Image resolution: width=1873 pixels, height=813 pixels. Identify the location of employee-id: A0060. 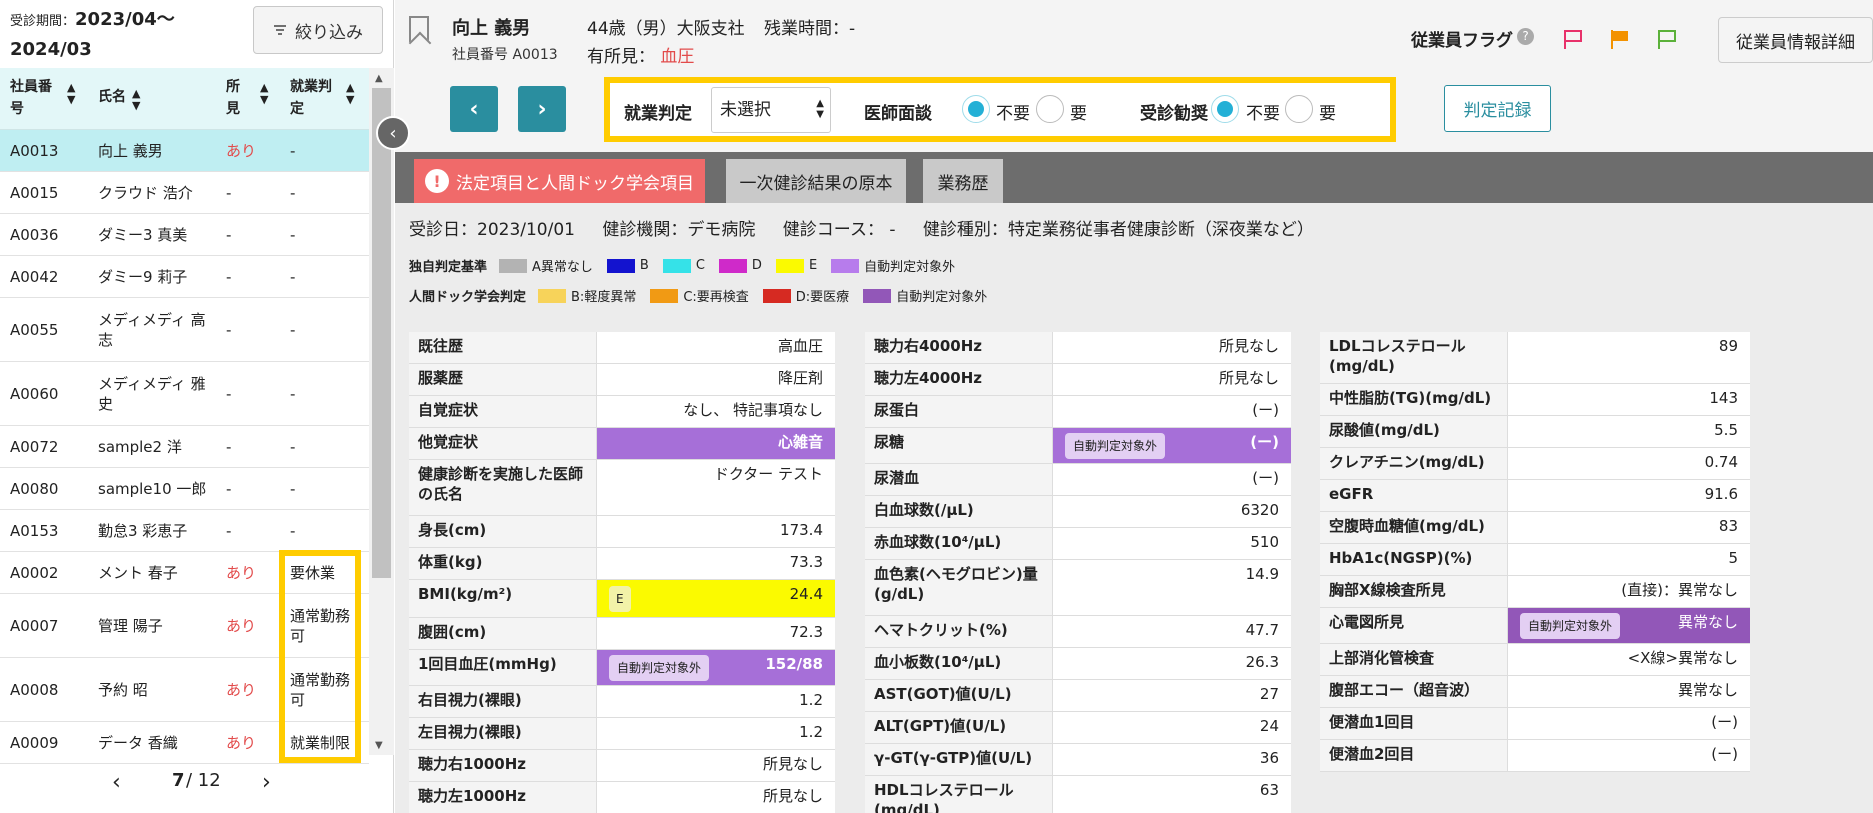
(34, 393).